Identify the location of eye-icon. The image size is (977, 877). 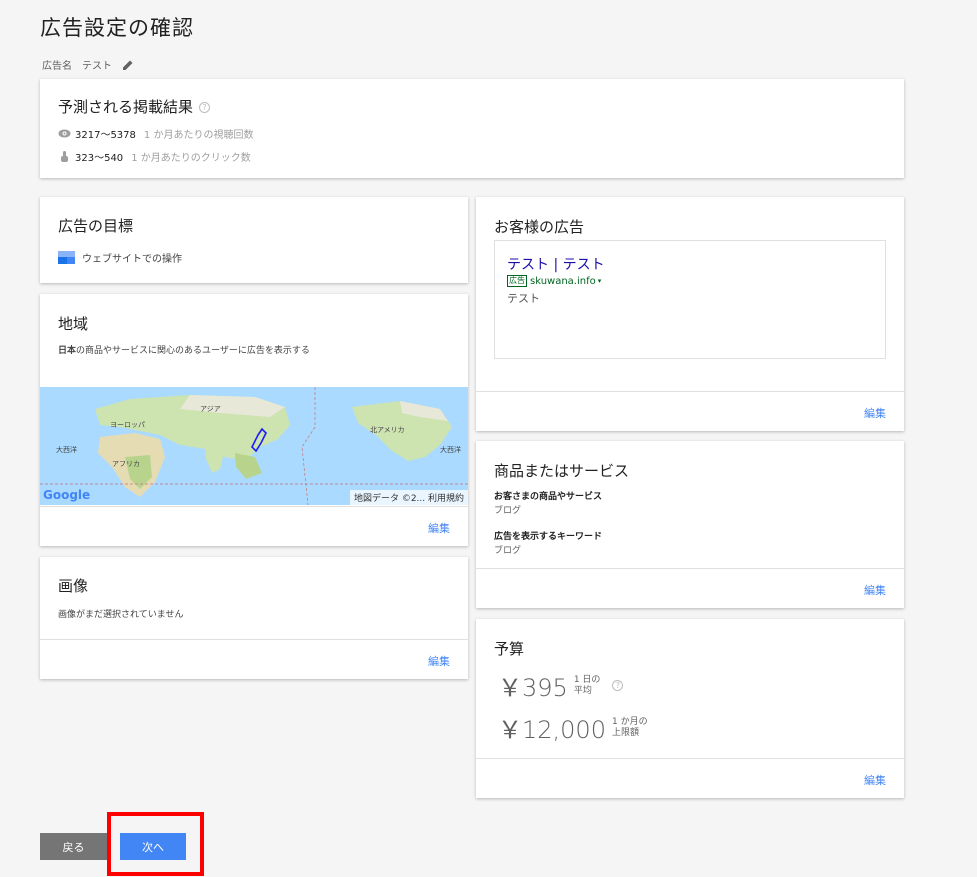
(64, 133).